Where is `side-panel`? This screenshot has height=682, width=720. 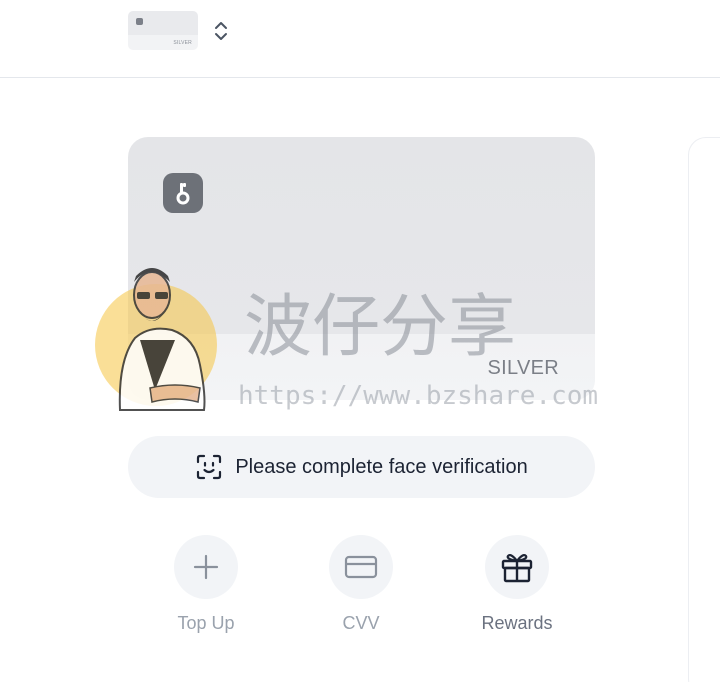 side-panel is located at coordinates (704, 409).